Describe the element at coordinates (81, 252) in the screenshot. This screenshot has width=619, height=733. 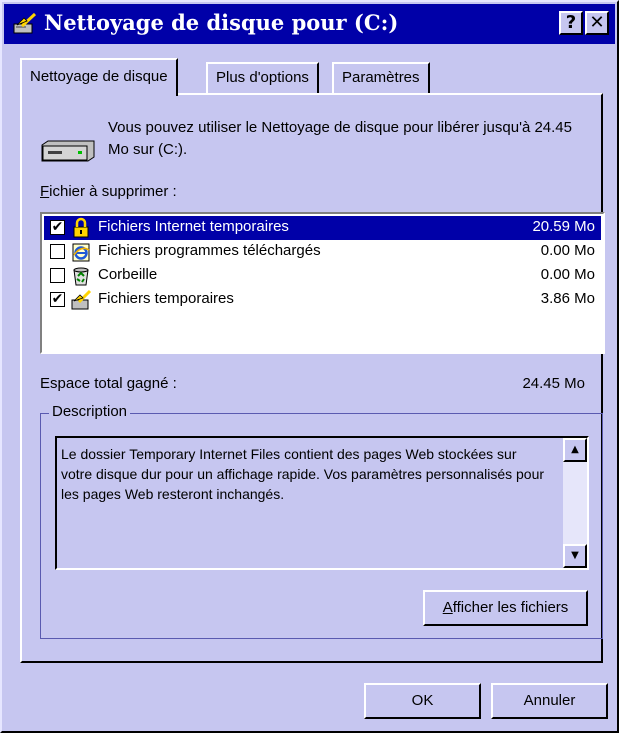
I see `ie-page-icon` at that location.